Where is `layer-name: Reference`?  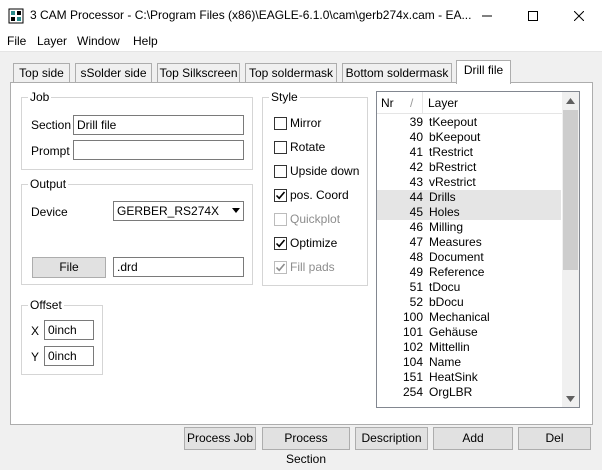 layer-name: Reference is located at coordinates (457, 272).